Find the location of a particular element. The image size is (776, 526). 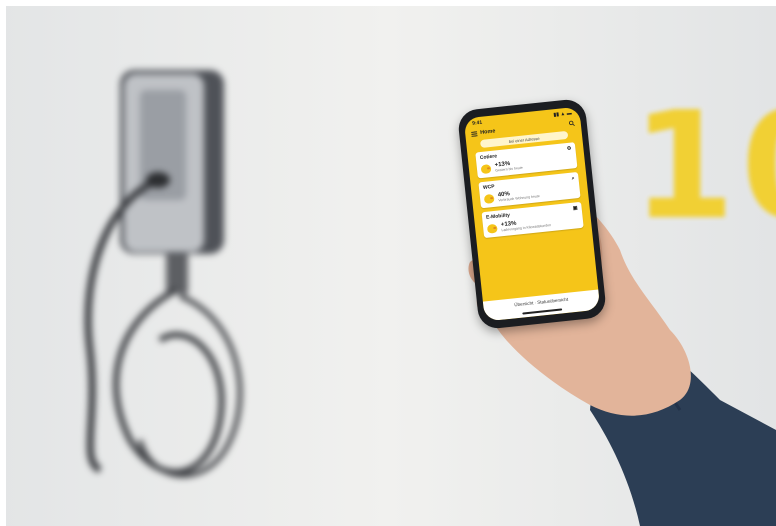

card-title: Cotiere is located at coordinates (488, 157).